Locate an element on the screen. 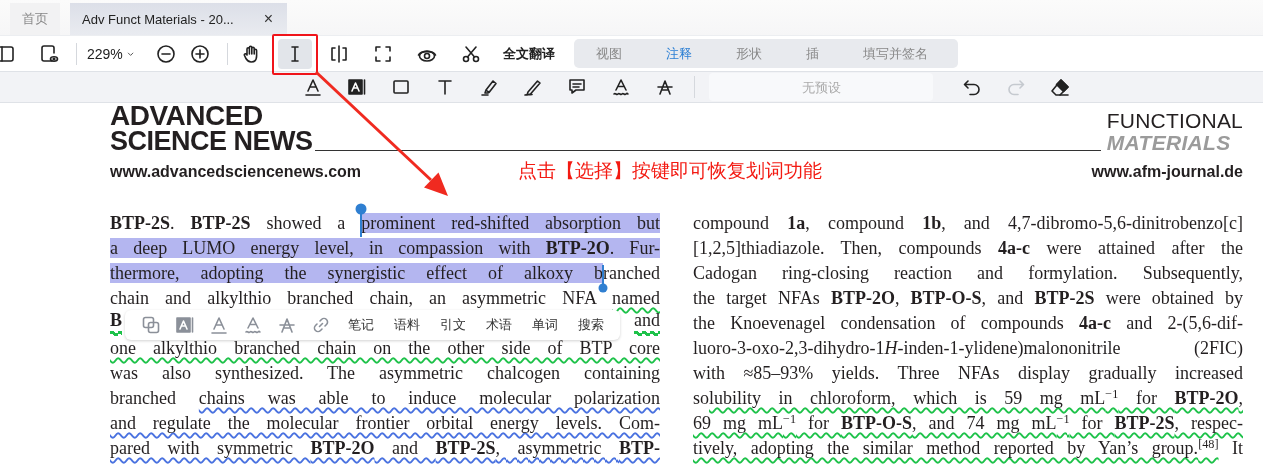  fullscreen-icon is located at coordinates (383, 53).